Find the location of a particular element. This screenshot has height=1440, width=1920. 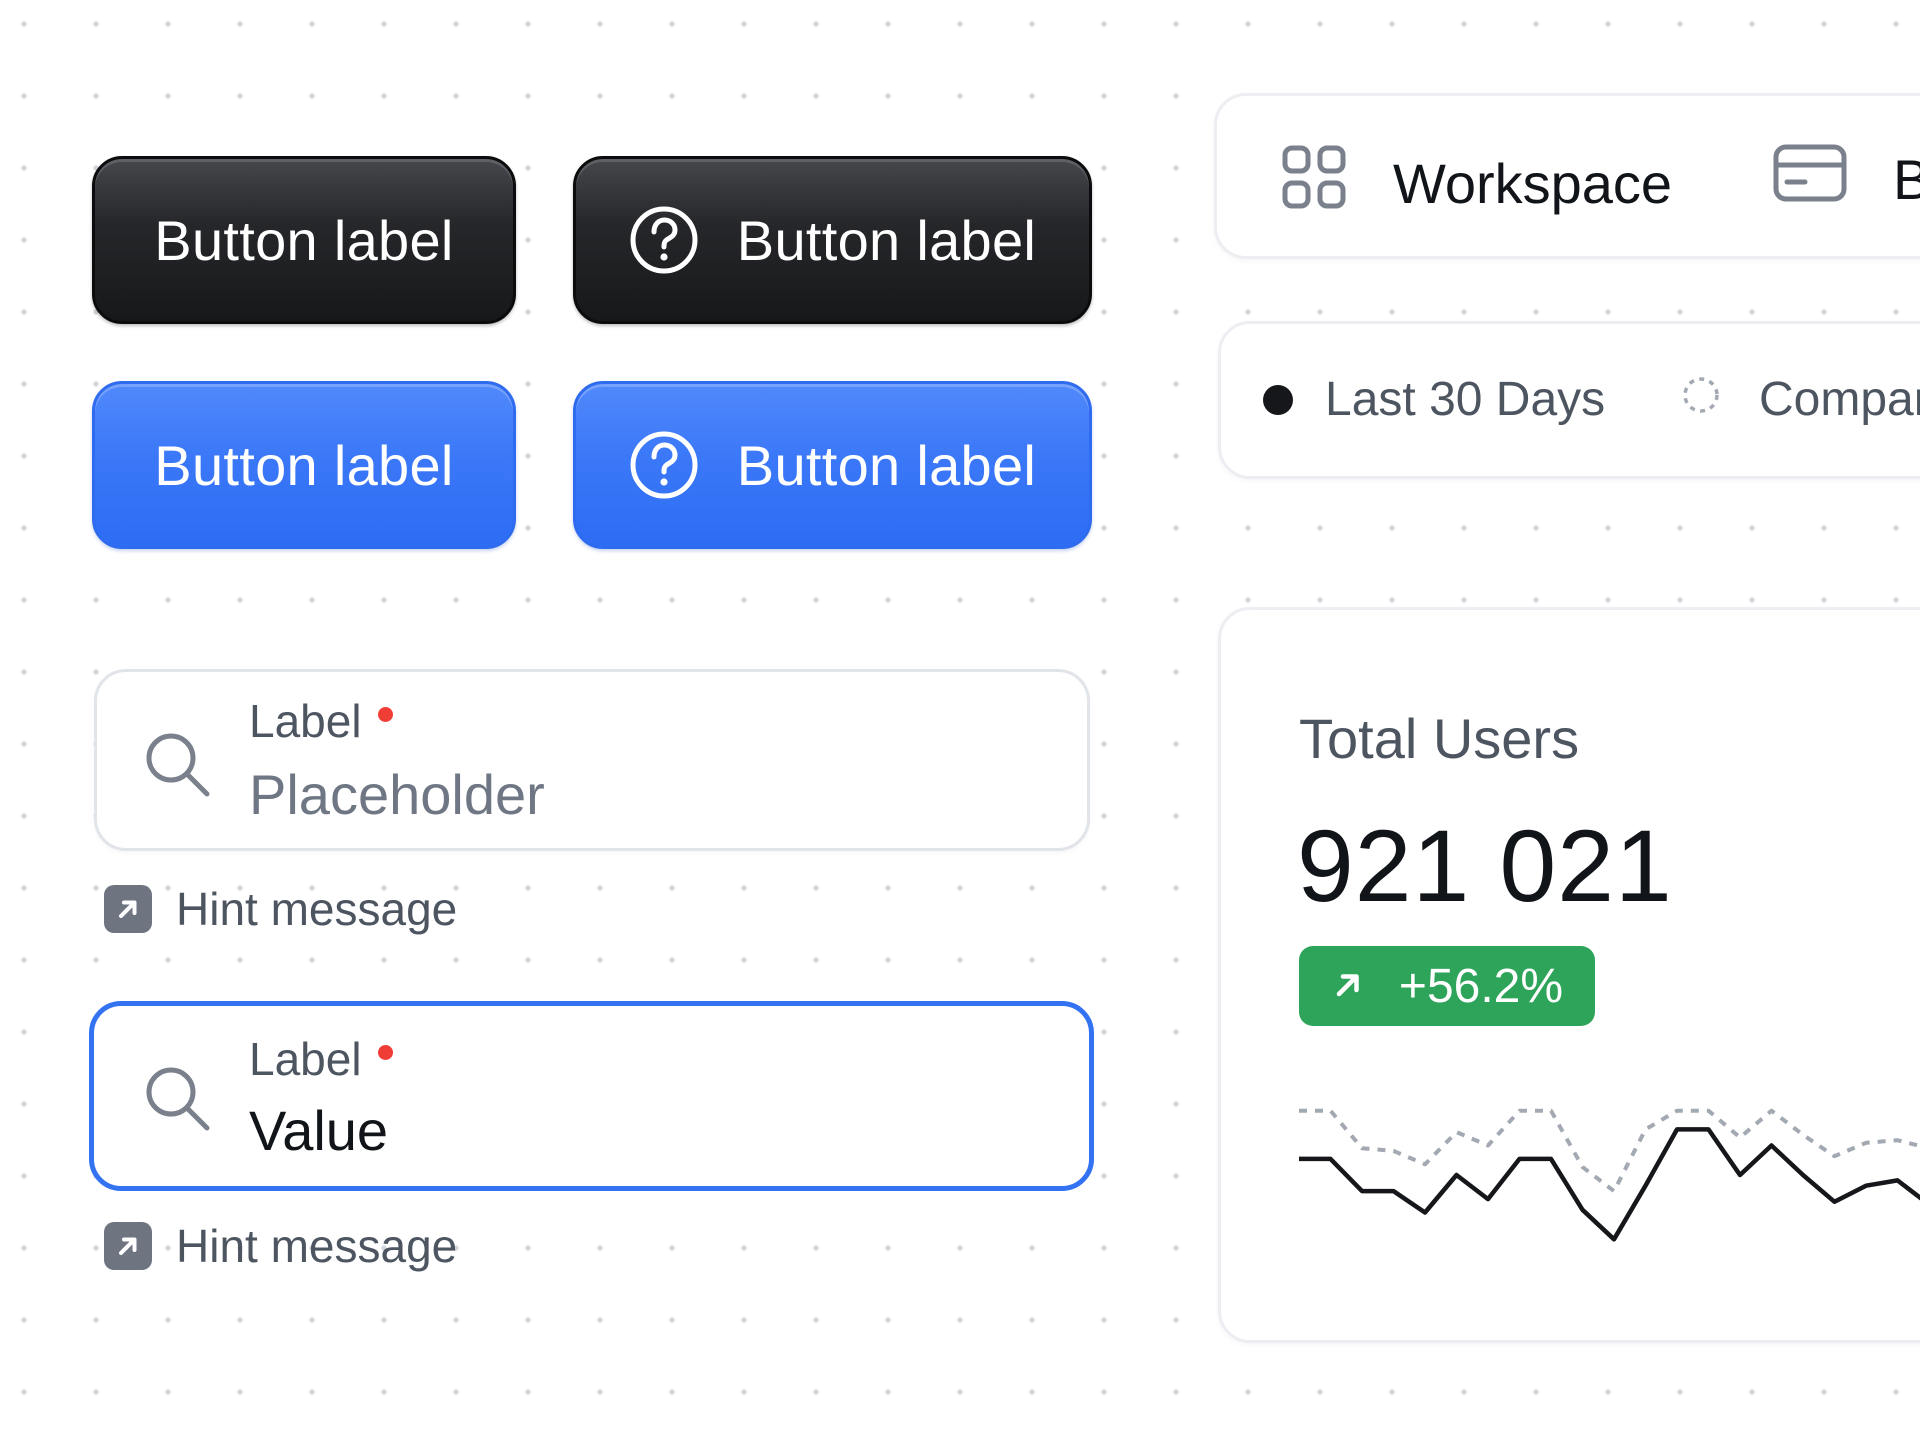

dashed-circle-icon is located at coordinates (1701, 399).